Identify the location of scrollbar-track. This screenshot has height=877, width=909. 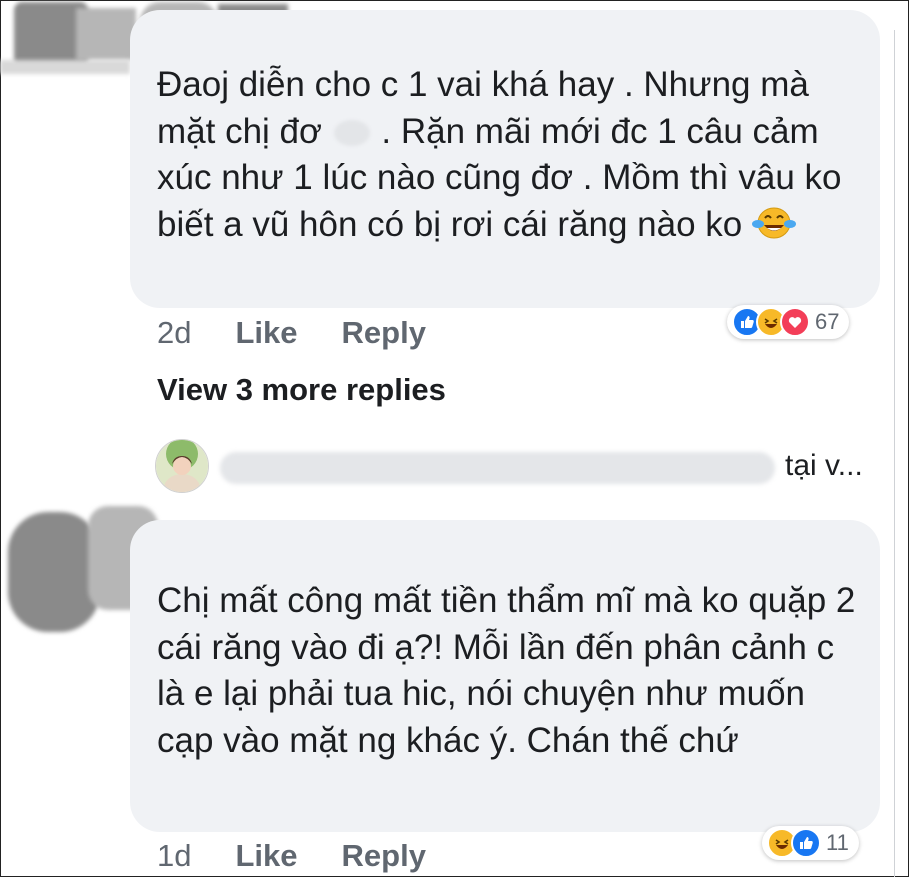
(901, 453).